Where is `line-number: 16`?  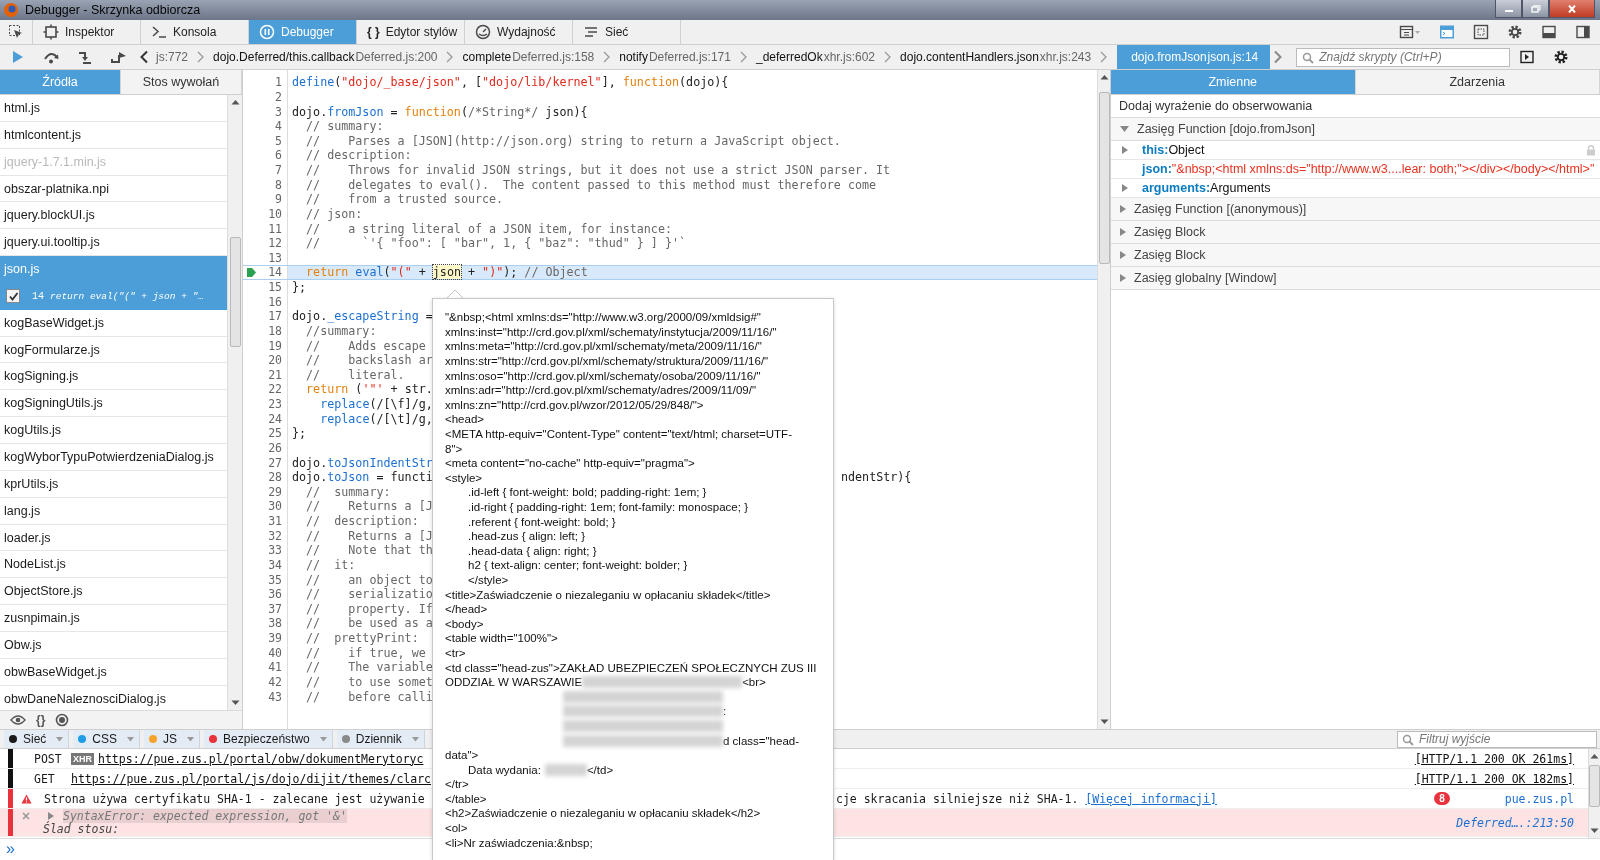
line-number: 16 is located at coordinates (275, 301).